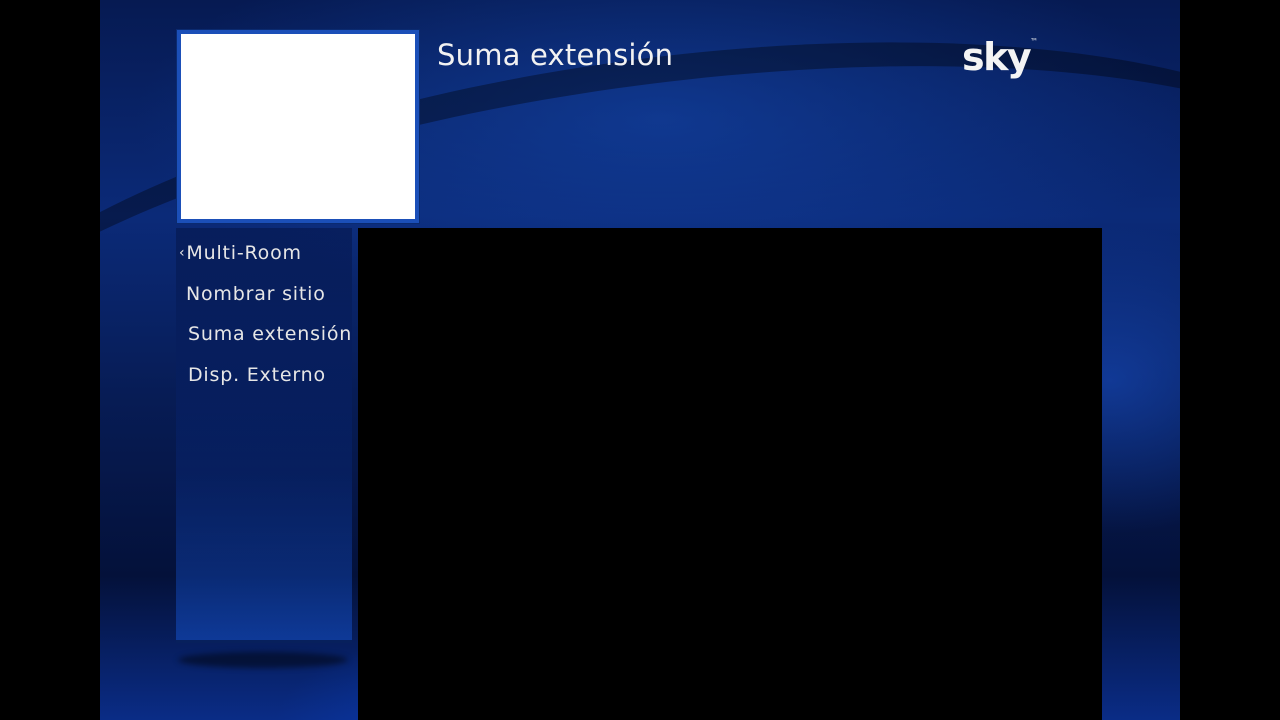  I want to click on menu-item-suma-extension: Suma extensión, so click(270, 334).